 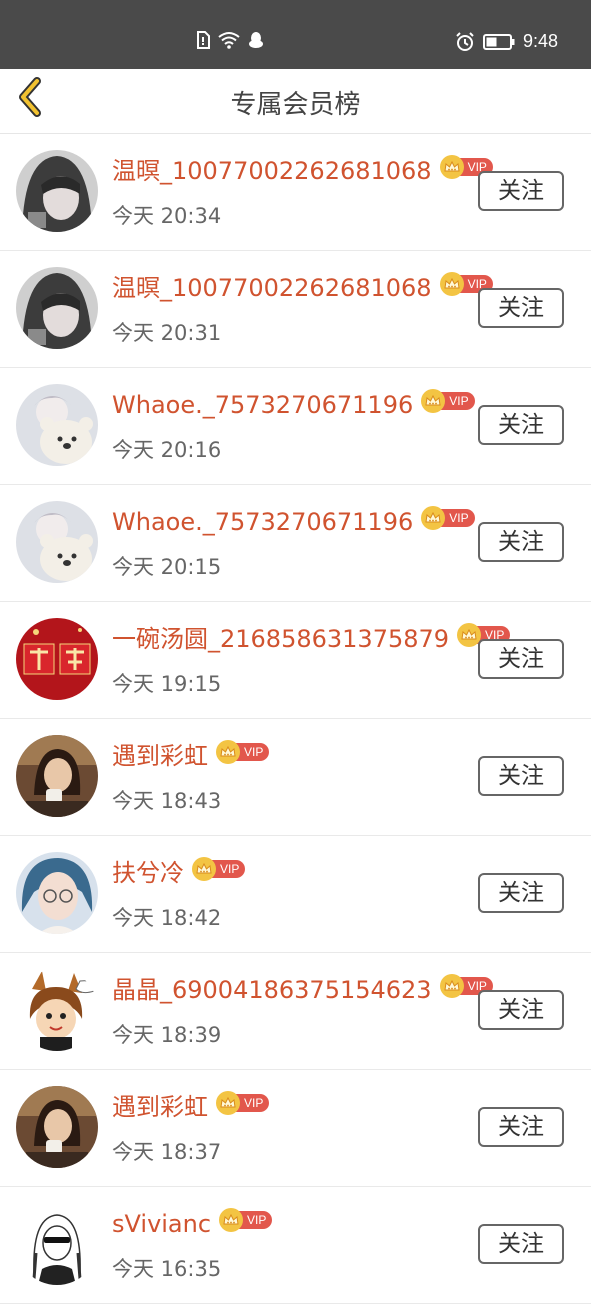 I want to click on user-name: 一碗汤圆_216858631375879, so click(x=280, y=639).